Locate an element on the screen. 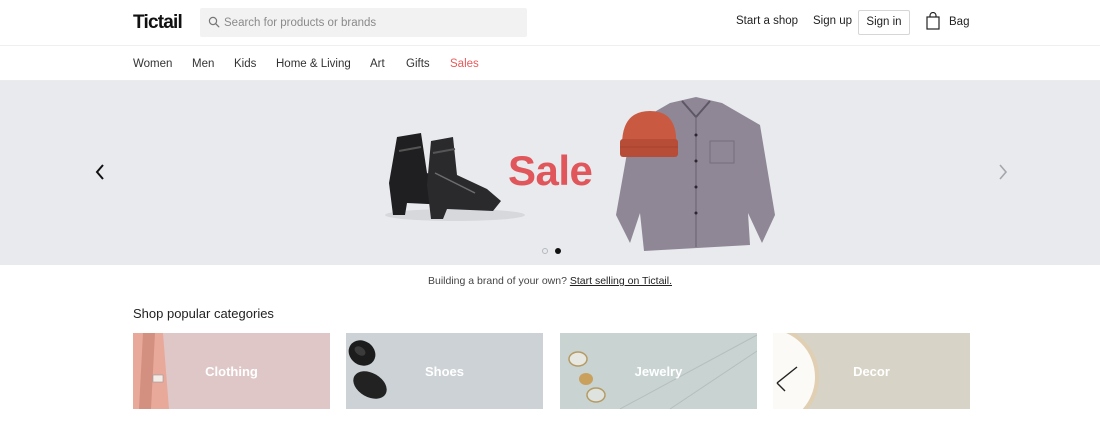 This screenshot has height=430, width=1100. promo-text: Building a brand of your own? is located at coordinates (497, 281).